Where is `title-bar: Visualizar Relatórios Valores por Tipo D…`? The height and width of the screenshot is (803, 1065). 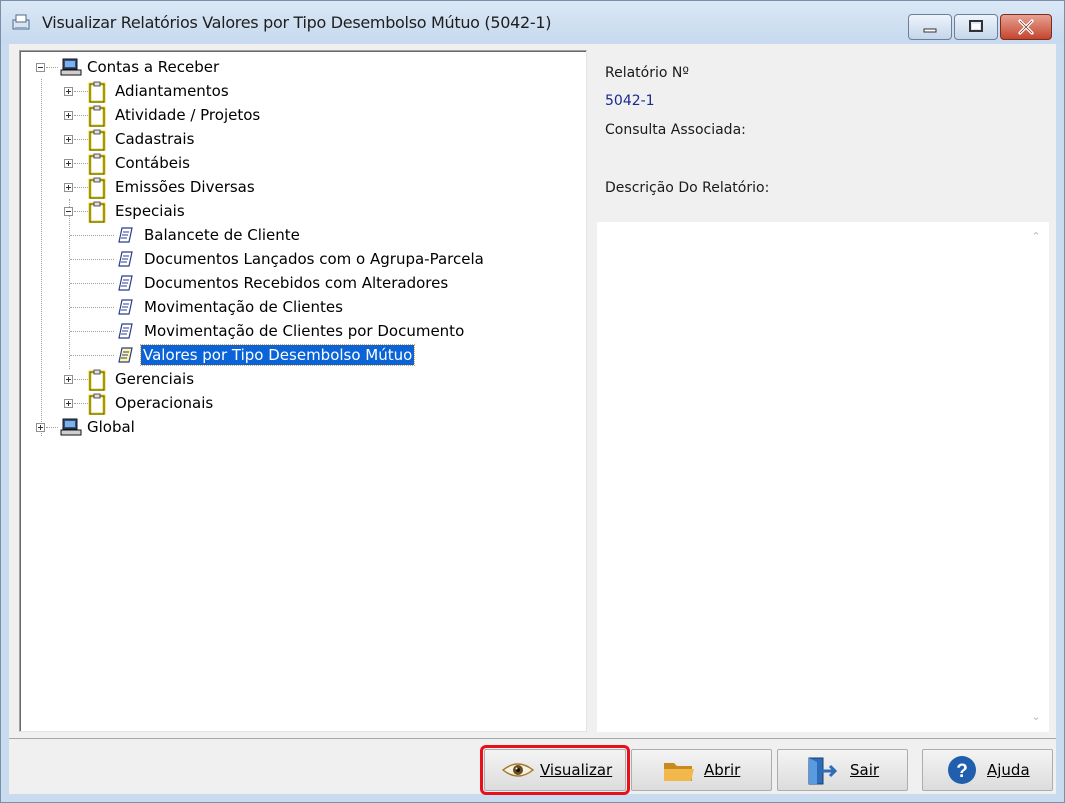
title-bar: Visualizar Relatórios Valores por Tipo D… is located at coordinates (532, 22).